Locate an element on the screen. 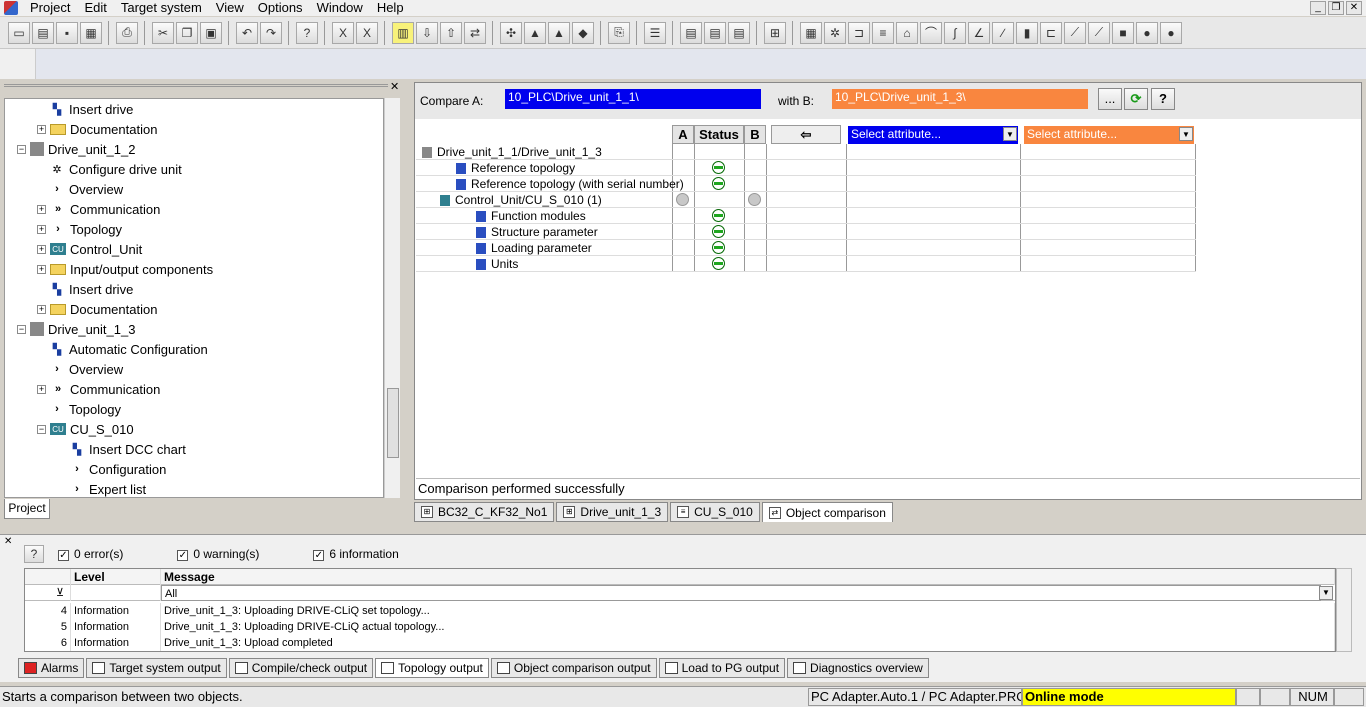  ramp-icon: ⌂ is located at coordinates (907, 32).